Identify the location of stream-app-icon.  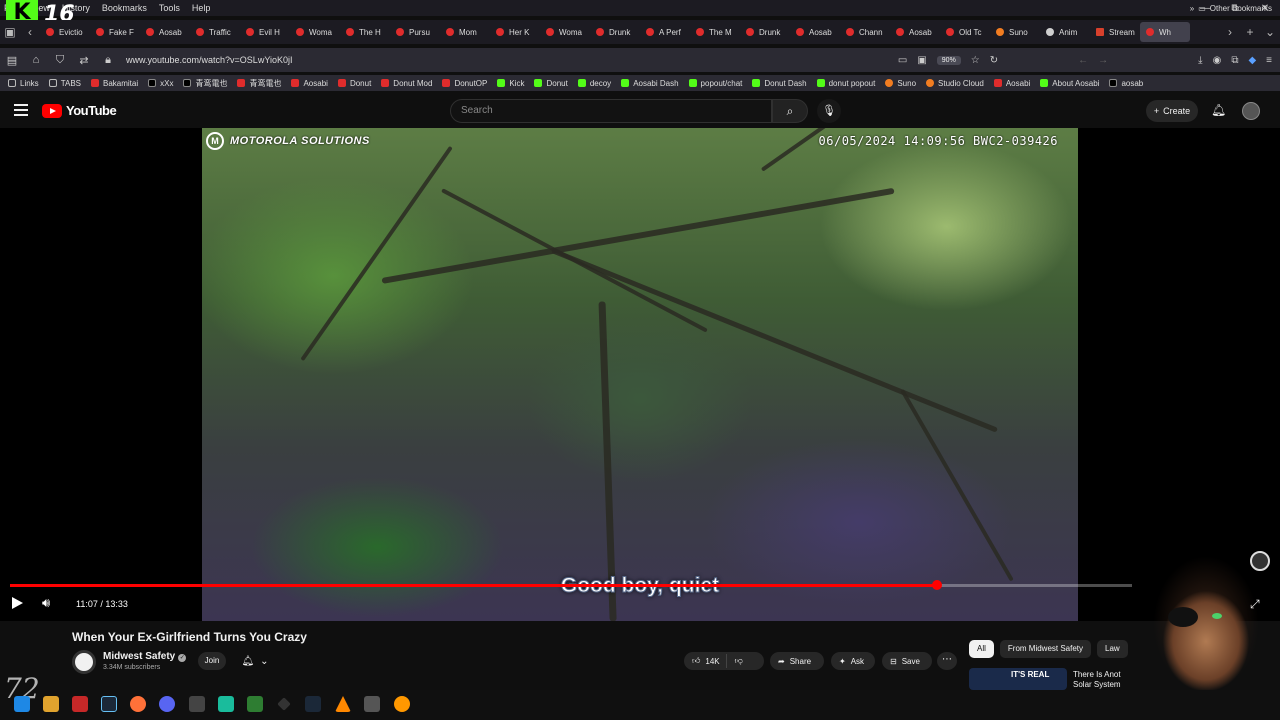
(80, 704).